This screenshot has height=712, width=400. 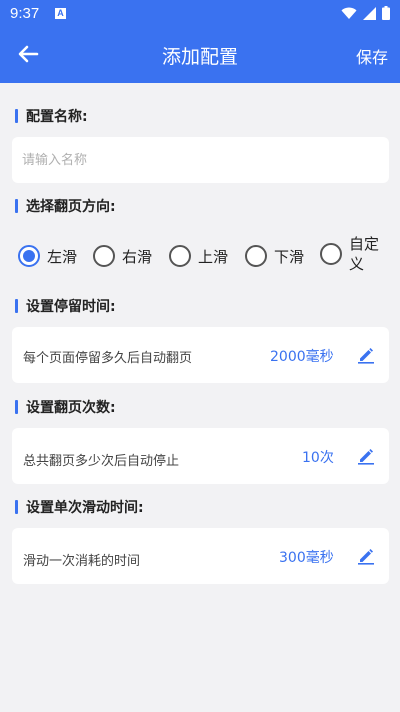 I want to click on swipe-time-value: 300毫秒, so click(x=306, y=558).